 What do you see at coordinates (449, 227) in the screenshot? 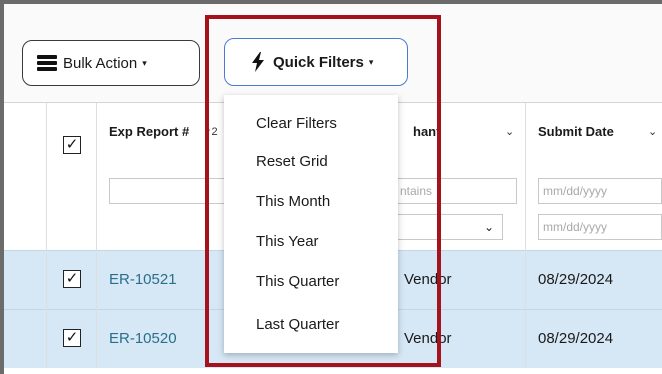
I see `merchant-filter-select: ⌄` at bounding box center [449, 227].